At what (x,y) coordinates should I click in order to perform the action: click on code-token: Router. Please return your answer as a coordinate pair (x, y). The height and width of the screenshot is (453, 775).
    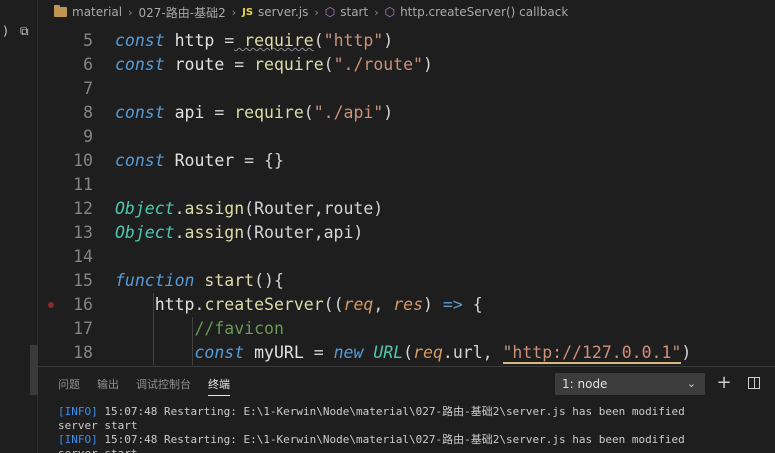
    Looking at the image, I should click on (204, 160).